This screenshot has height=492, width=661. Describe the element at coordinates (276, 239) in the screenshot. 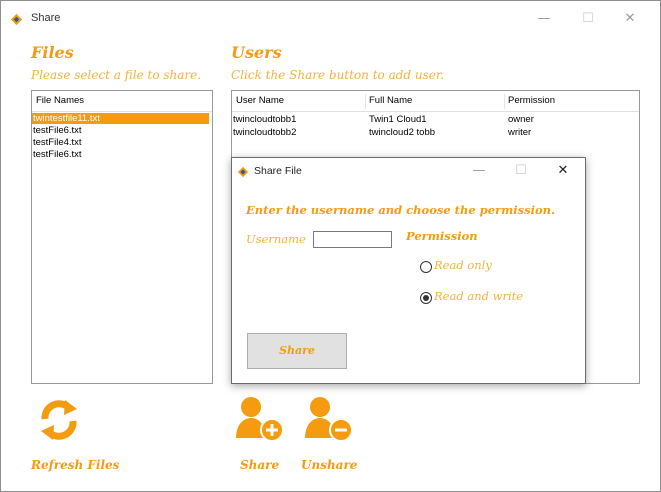

I see `username-label: Username` at that location.